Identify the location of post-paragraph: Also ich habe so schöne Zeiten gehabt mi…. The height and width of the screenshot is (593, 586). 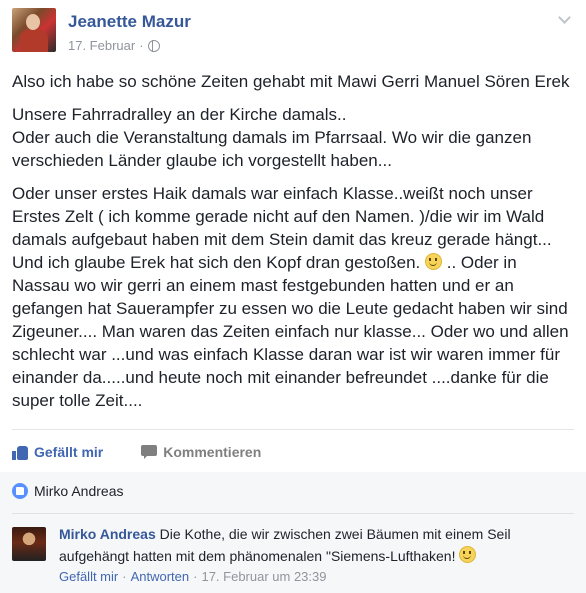
(291, 81).